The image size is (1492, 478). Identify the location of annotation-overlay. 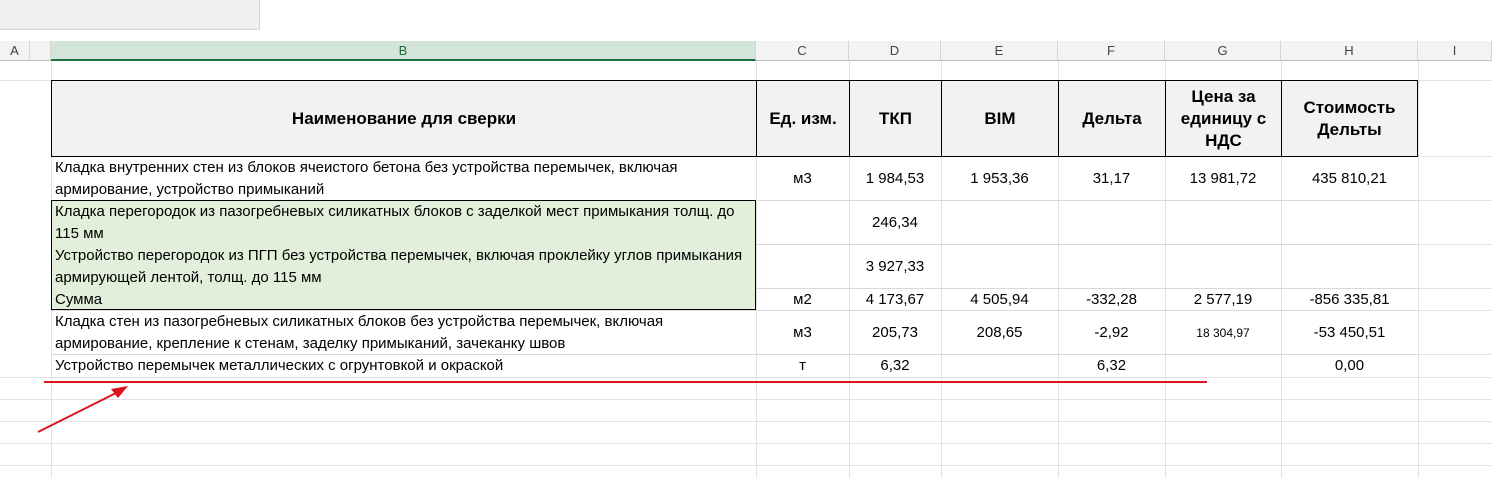
(622, 407).